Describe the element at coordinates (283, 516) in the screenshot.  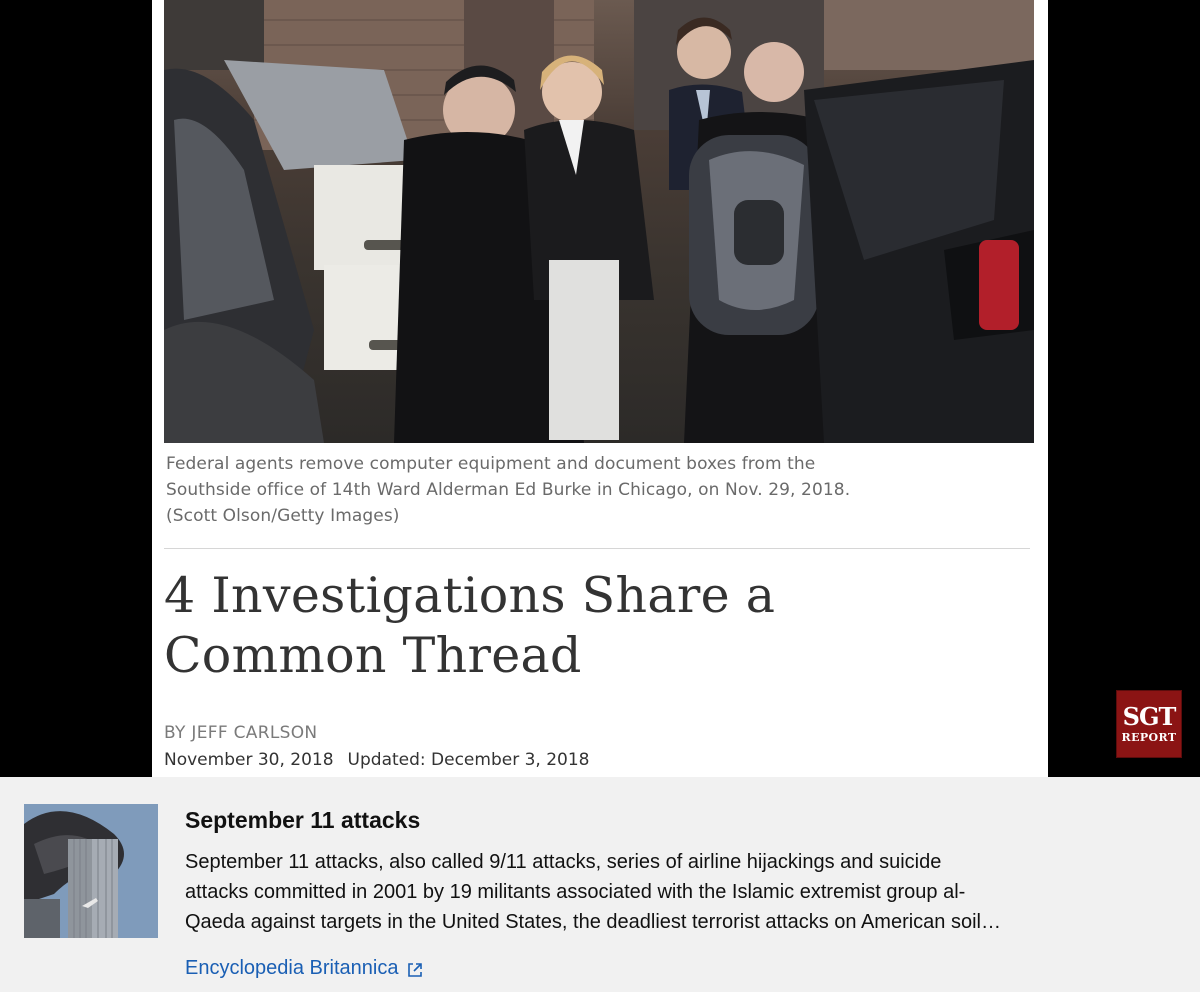
I see `caption-line: (Scott Olson/Getty Images)` at that location.